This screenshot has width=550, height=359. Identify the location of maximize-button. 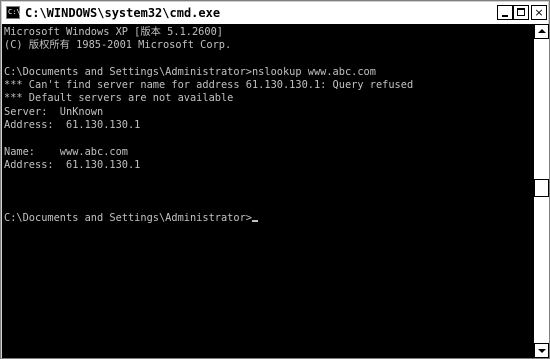
(521, 12).